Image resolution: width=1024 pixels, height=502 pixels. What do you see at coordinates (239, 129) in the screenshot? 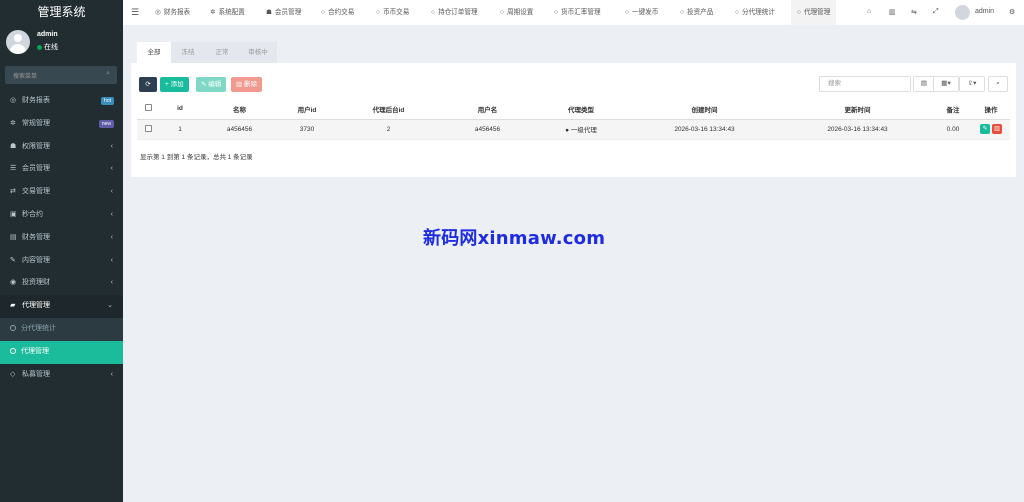
I see `cell-name: a456456` at bounding box center [239, 129].